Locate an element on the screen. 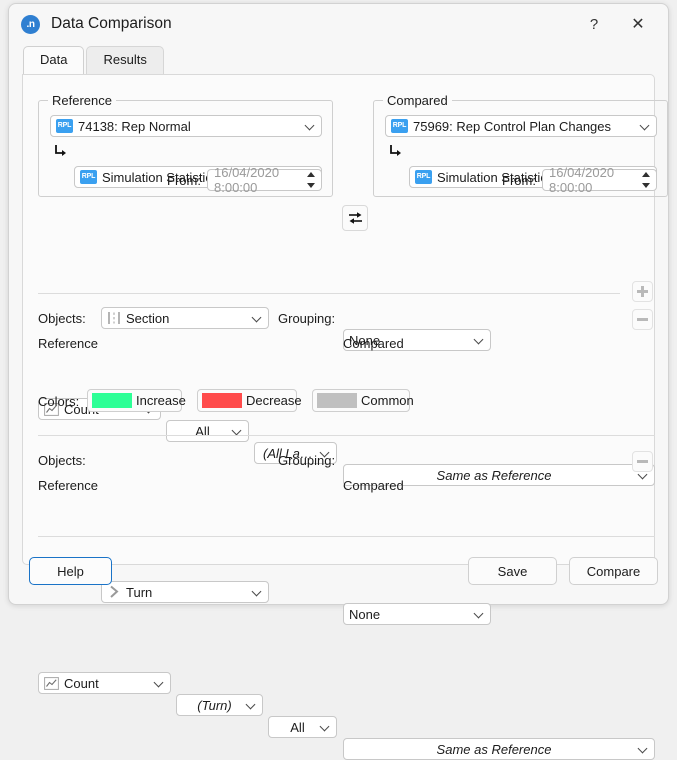 The width and height of the screenshot is (677, 760). compared-replication-combo: RPL 75969: Rep Control Plan Changes is located at coordinates (521, 126).